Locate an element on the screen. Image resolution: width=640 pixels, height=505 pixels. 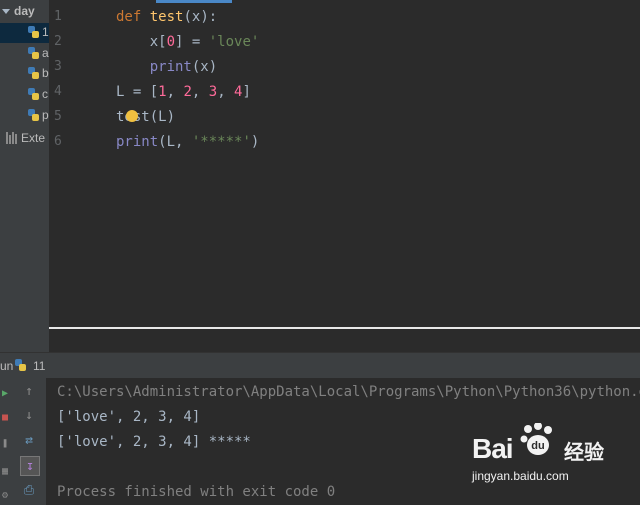
code-token: '*****' is located at coordinates (221, 142).